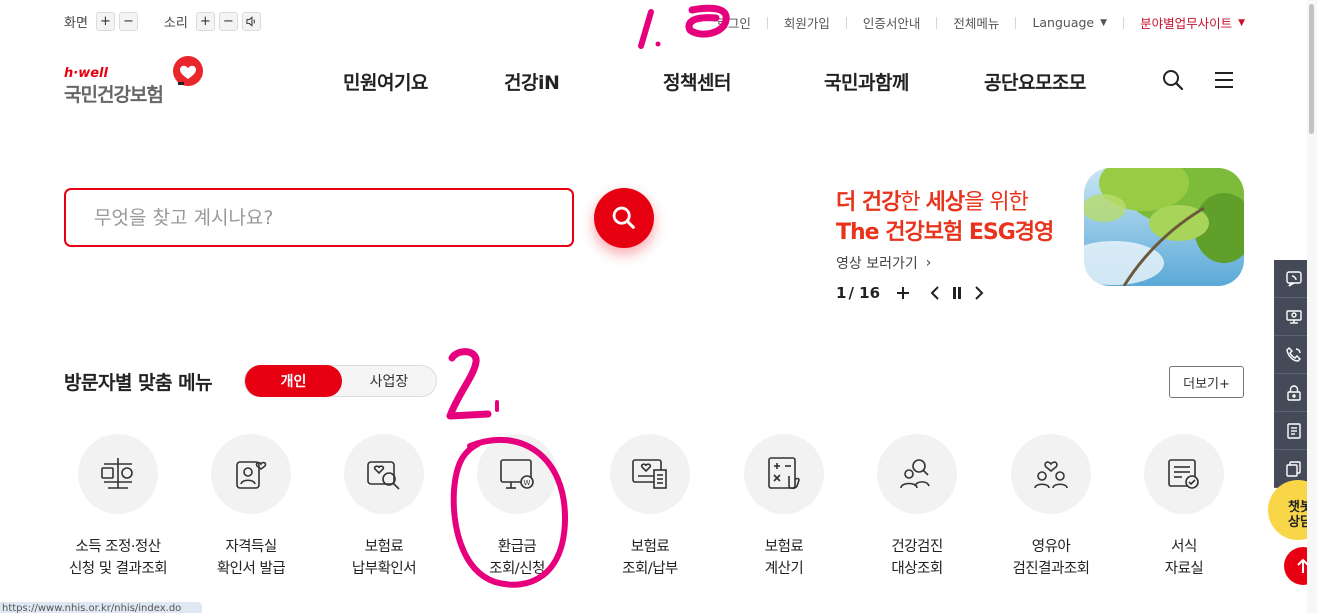 The width and height of the screenshot is (1317, 613). What do you see at coordinates (807, 22) in the screenshot?
I see `signup-link: 회원가입` at bounding box center [807, 22].